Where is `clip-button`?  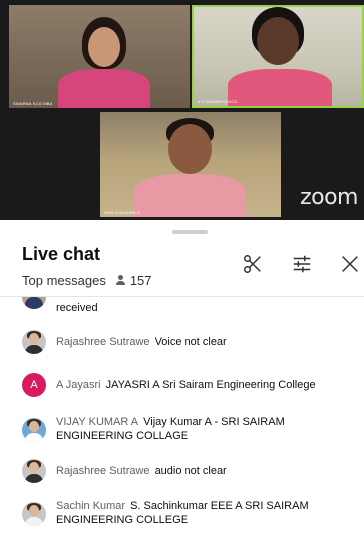 clip-button is located at coordinates (253, 264).